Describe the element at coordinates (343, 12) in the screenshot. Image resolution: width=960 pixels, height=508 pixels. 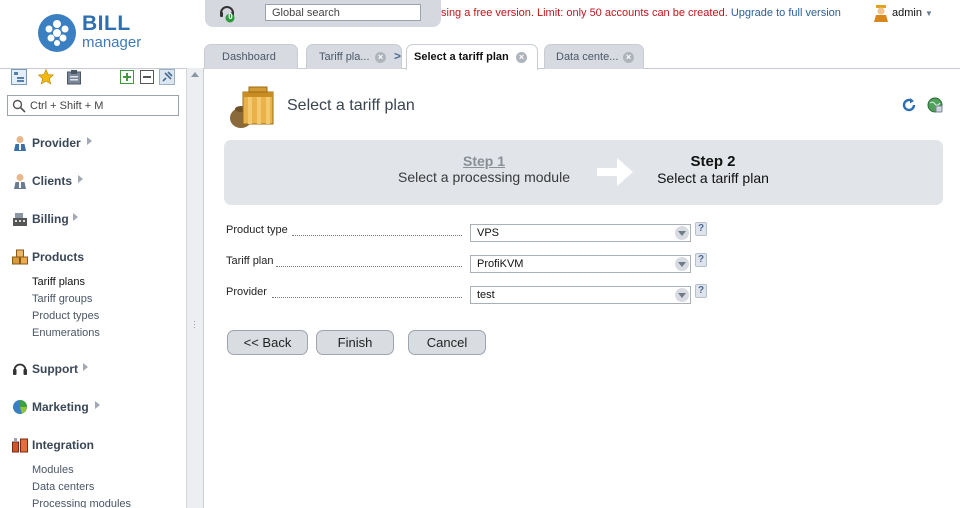
I see `global-search-input` at that location.